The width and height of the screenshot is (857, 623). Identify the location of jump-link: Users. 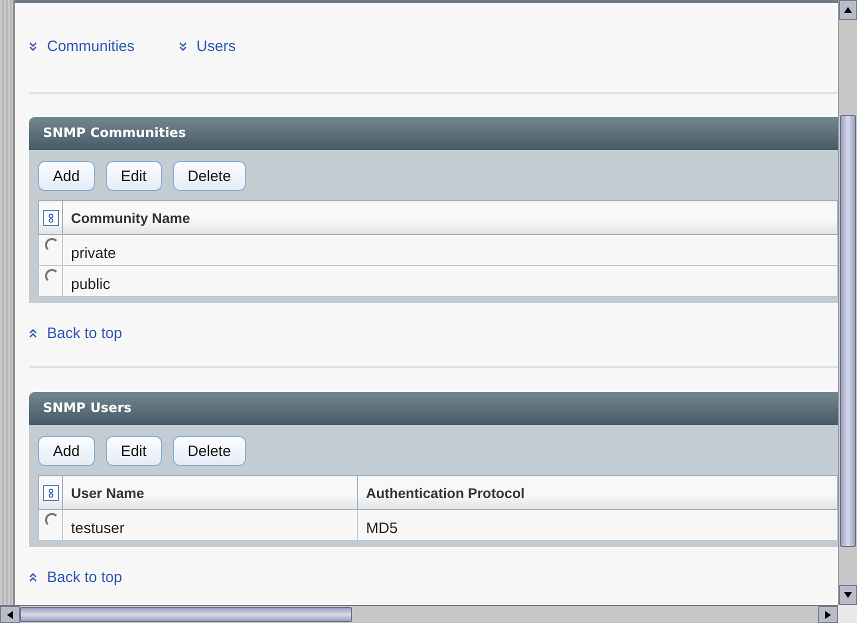
(216, 46).